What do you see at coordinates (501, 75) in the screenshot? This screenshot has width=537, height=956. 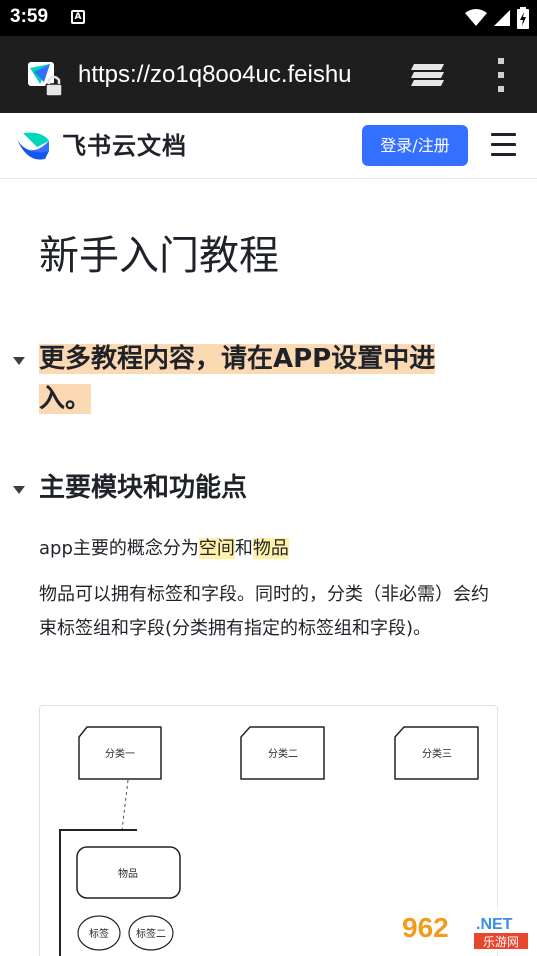 I see `more-menu-icon` at bounding box center [501, 75].